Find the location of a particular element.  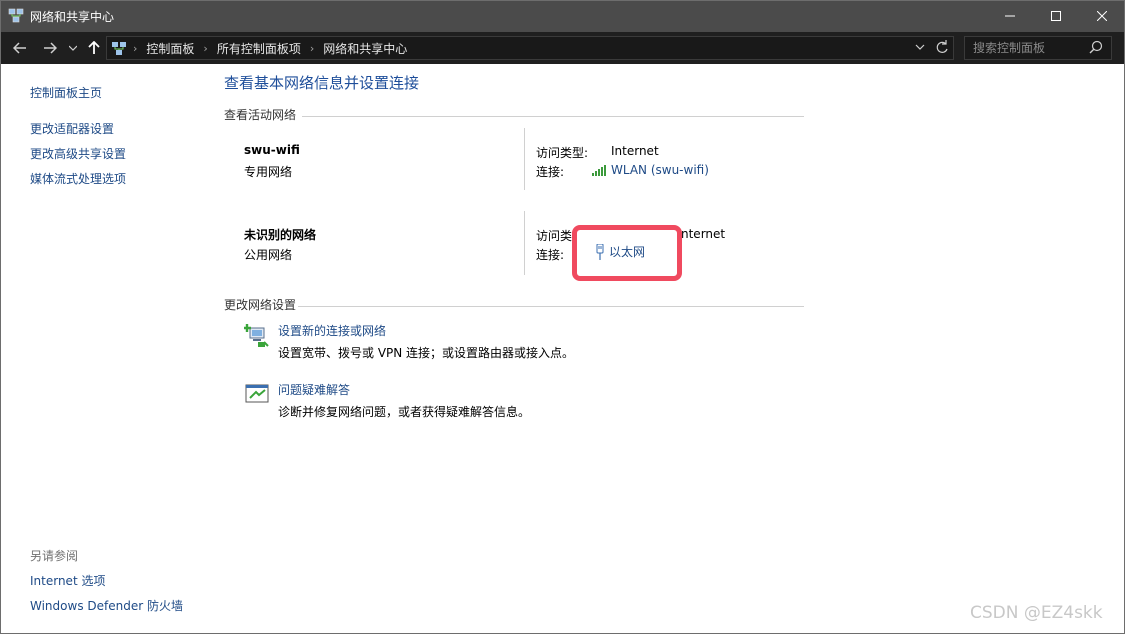

troubleshoot-desc: 诊断并修复网络问题，或者获得疑难解答信息。 is located at coordinates (404, 412).